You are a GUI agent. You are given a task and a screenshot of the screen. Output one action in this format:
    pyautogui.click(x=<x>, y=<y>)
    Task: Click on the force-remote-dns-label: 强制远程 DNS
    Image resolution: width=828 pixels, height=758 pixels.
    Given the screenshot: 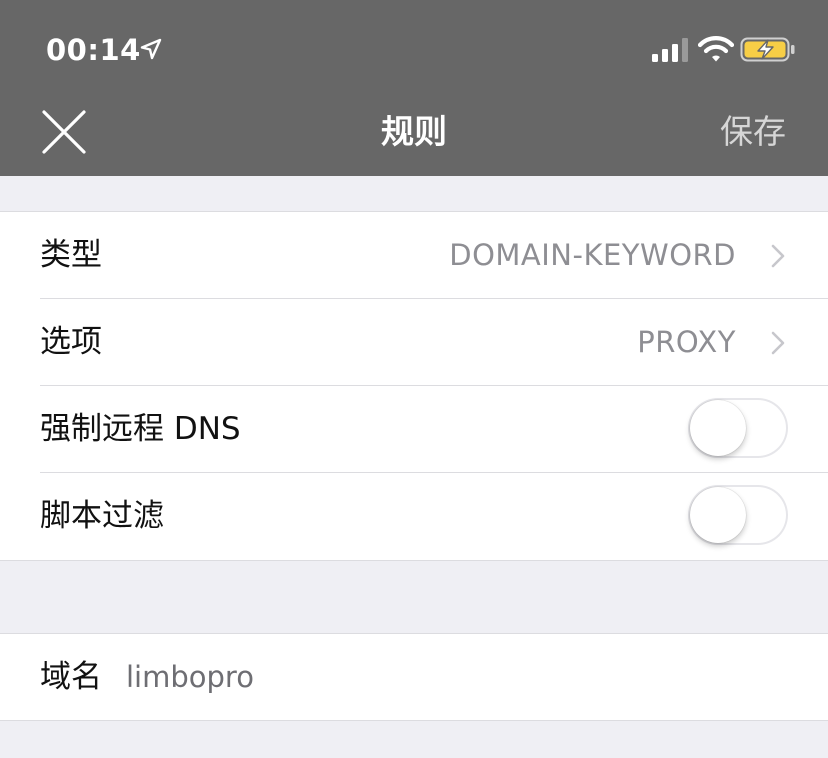 What is the action you would take?
    pyautogui.click(x=140, y=429)
    